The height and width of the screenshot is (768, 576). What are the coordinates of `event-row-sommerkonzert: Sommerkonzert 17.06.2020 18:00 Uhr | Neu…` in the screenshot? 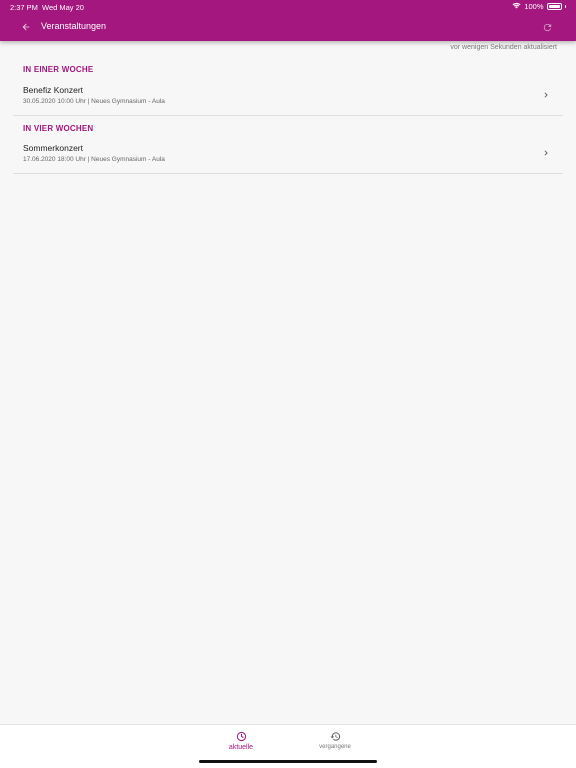 It's located at (288, 156).